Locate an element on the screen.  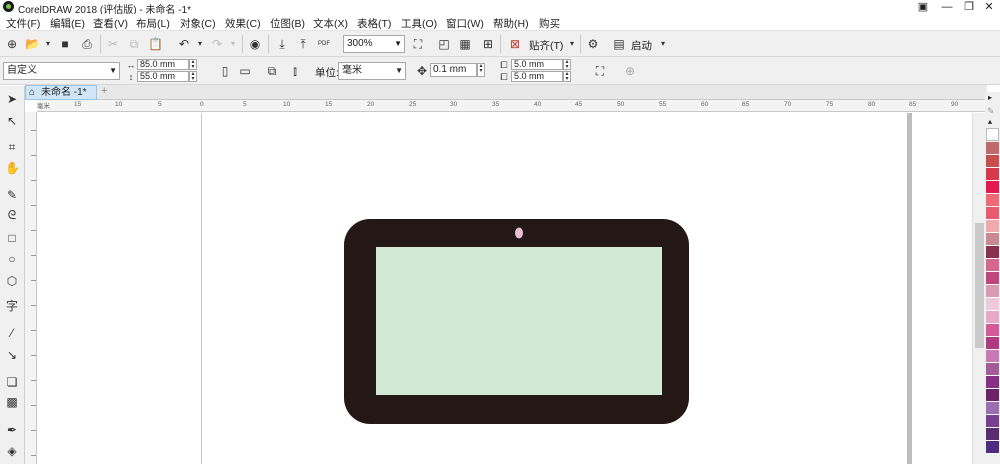
tablet-screen is located at coordinates (519, 321).